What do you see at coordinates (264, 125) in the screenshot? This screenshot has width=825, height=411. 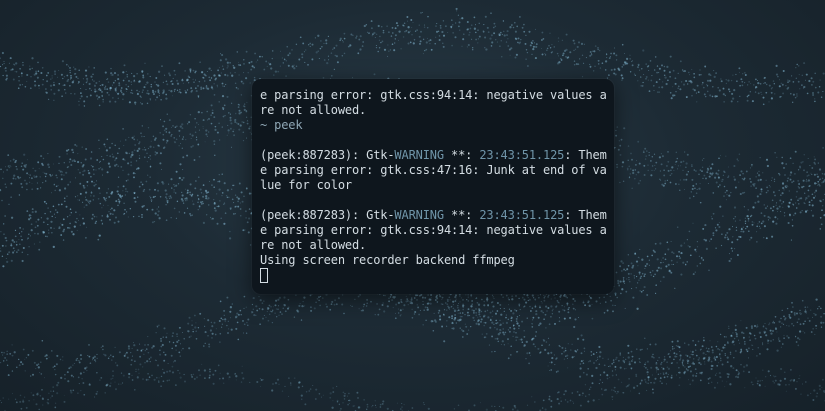 I see `prompt-tilde: ~` at bounding box center [264, 125].